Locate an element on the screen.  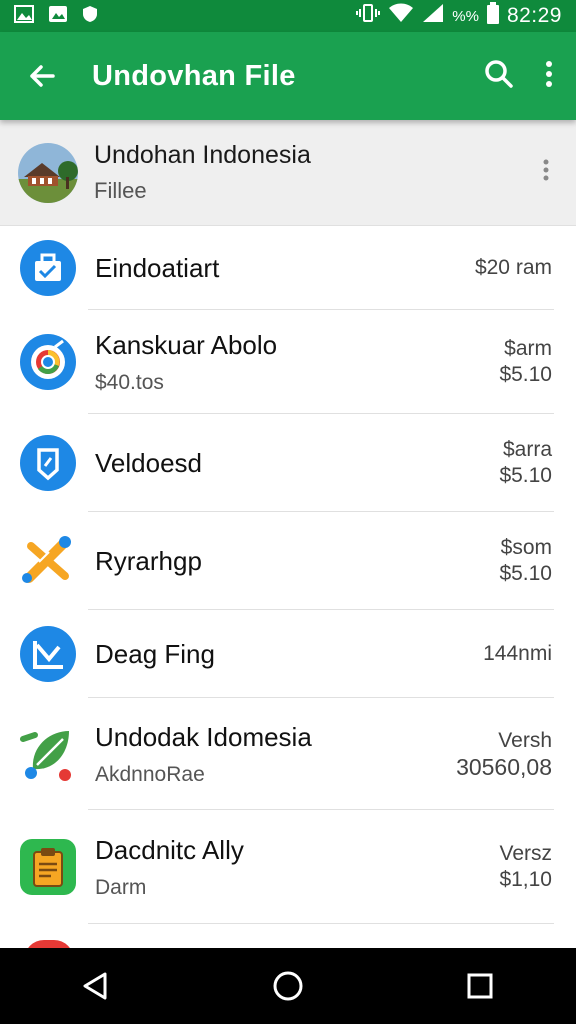
wifi-icon is located at coordinates (401, 16).